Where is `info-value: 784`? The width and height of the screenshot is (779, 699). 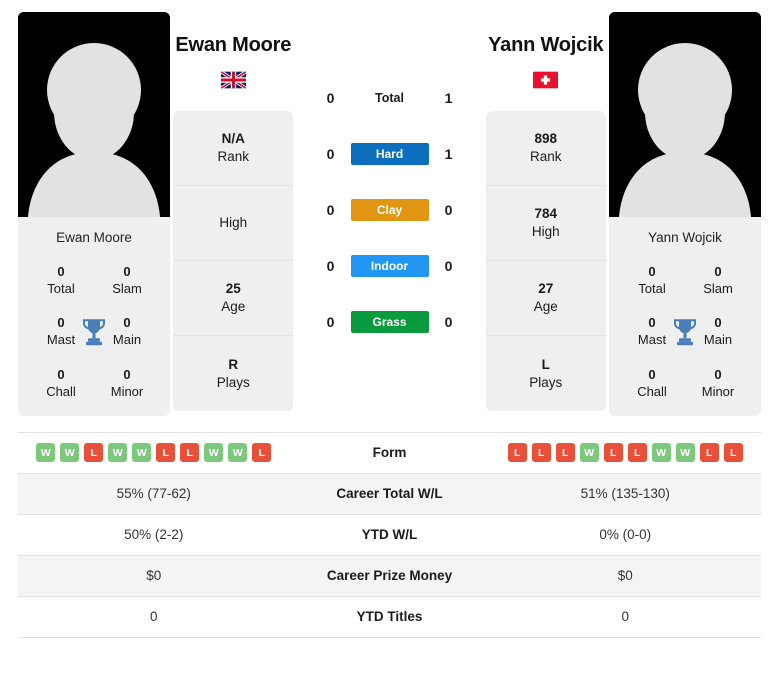 info-value: 784 is located at coordinates (546, 214).